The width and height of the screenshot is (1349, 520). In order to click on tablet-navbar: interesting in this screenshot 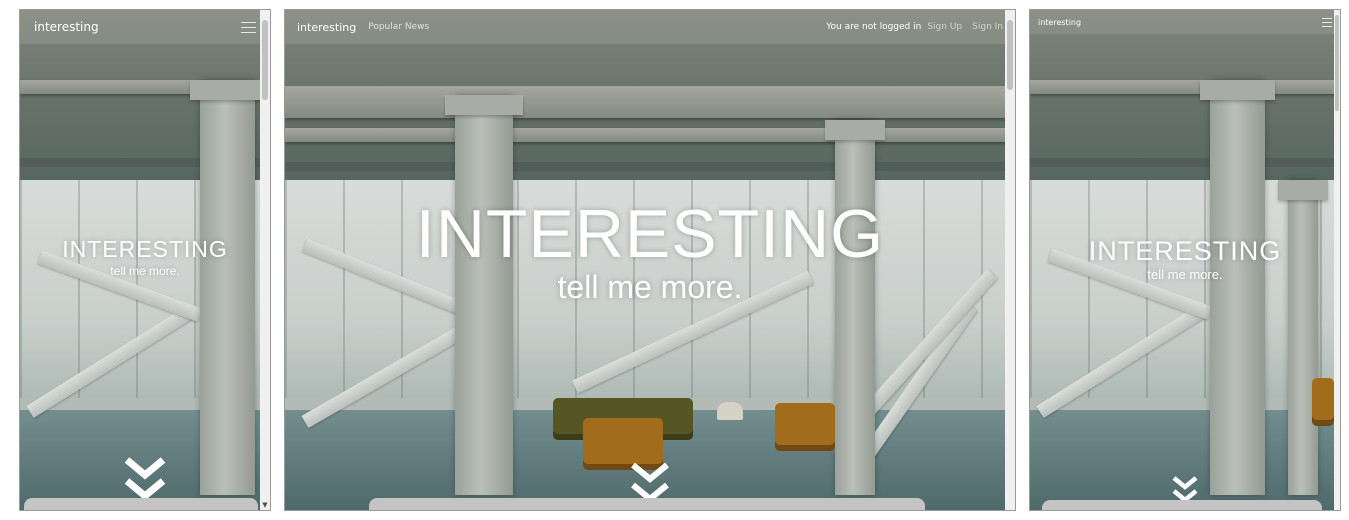, I will do `click(1185, 22)`.